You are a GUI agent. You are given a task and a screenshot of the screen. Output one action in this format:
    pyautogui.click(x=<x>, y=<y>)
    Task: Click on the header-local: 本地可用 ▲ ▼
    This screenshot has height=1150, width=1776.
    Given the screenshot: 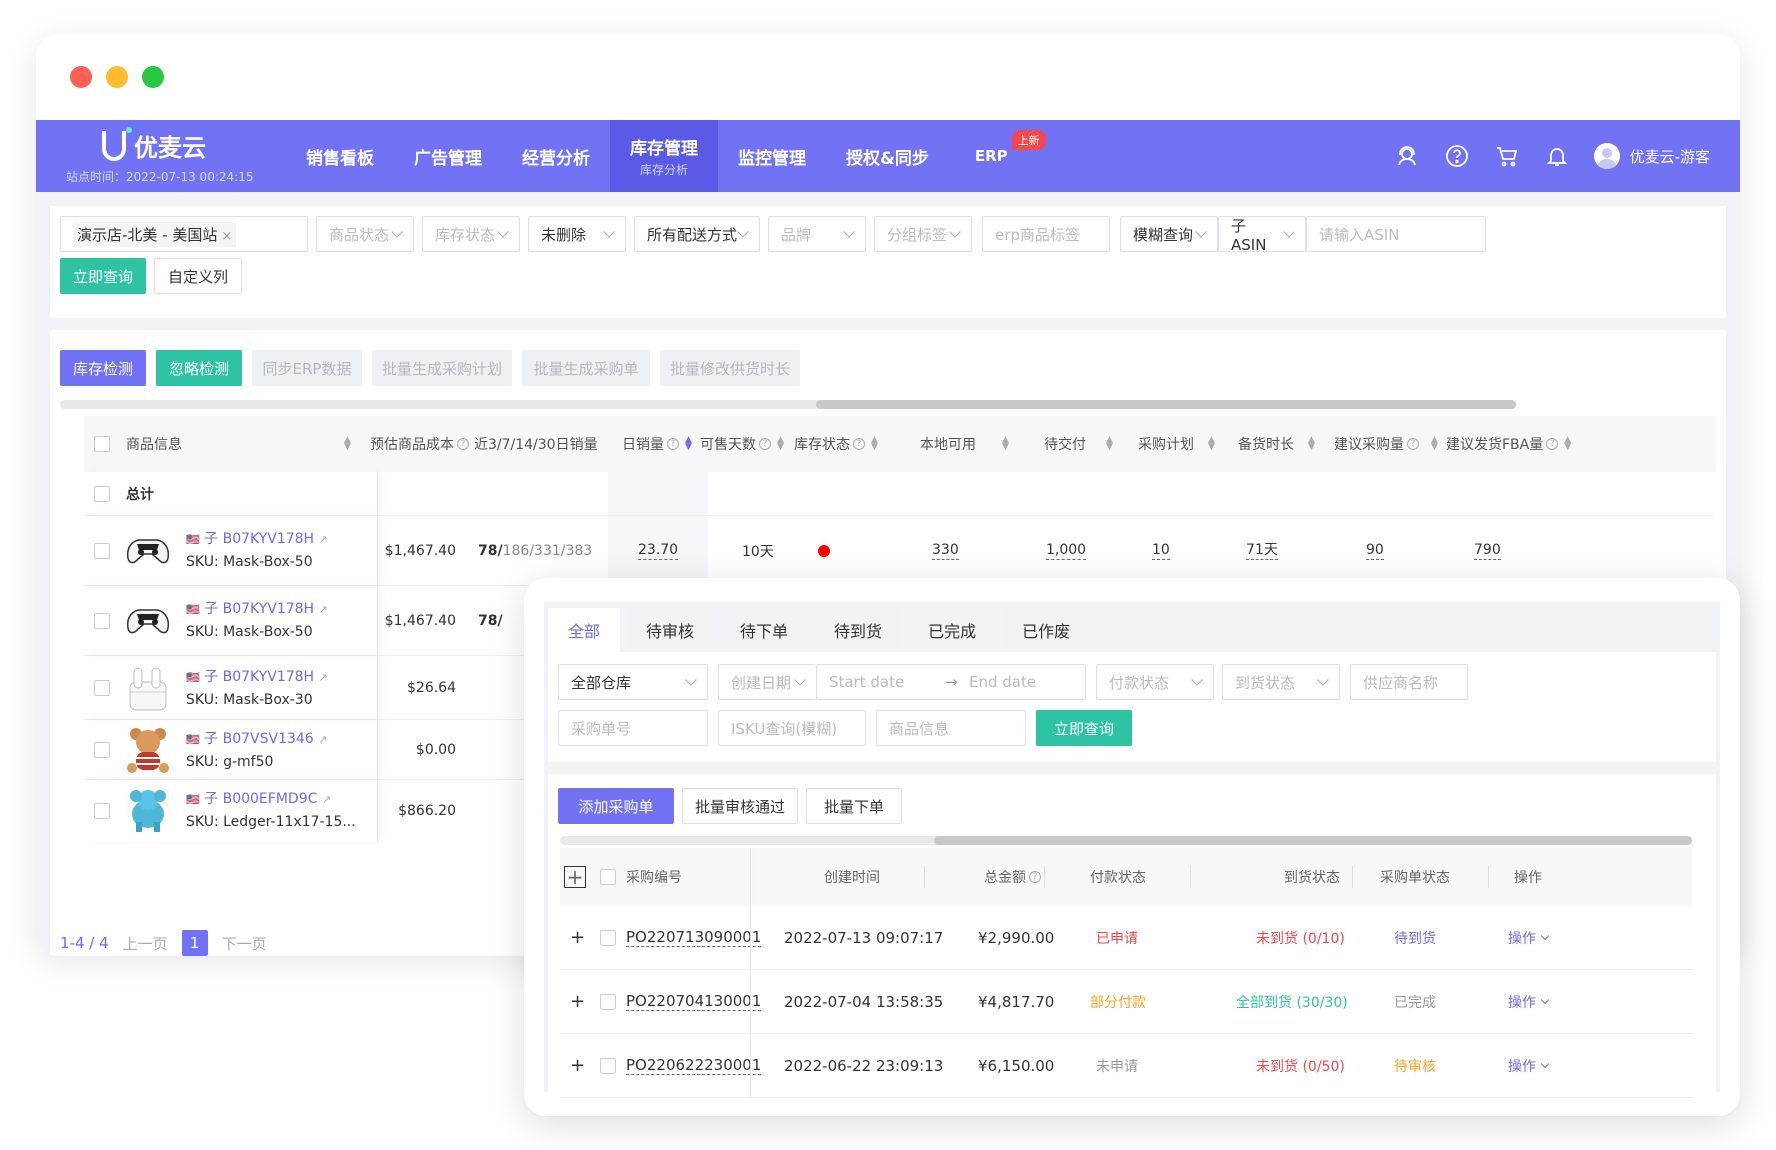 What is the action you would take?
    pyautogui.click(x=965, y=444)
    